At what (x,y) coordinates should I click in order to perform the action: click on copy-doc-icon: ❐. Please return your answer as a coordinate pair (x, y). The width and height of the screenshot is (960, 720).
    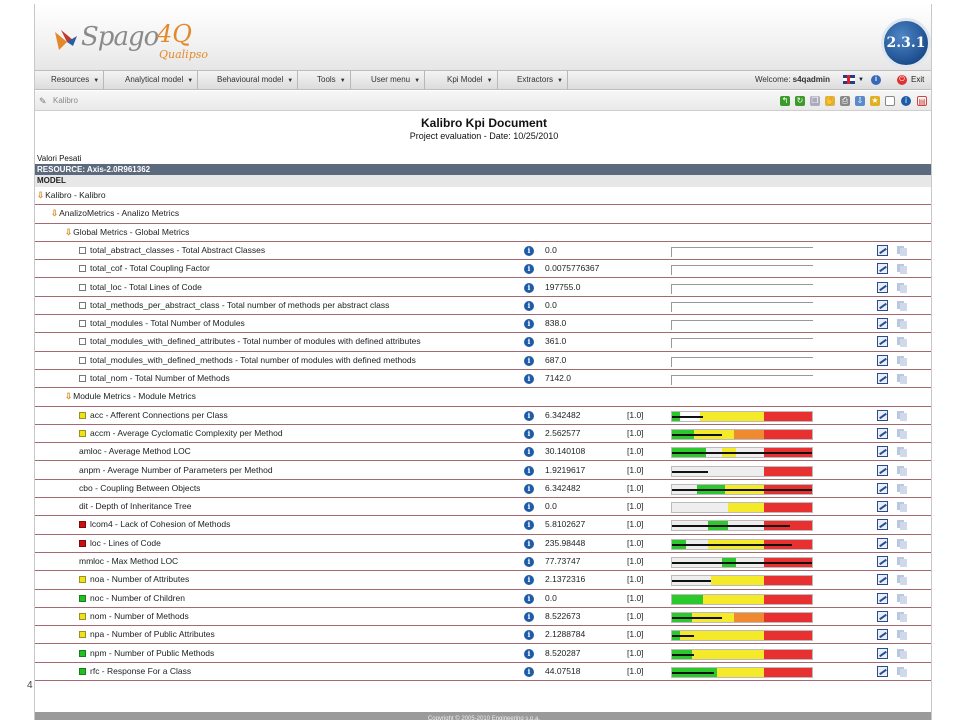
    Looking at the image, I should click on (815, 101).